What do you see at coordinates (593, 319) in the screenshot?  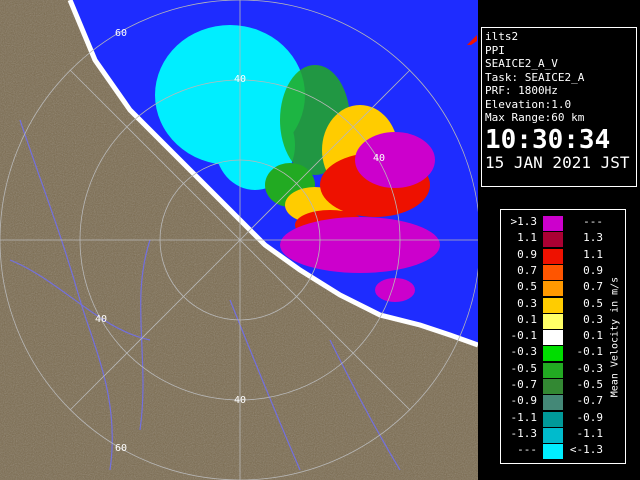 I see `legend-upper-bound: 0.3` at bounding box center [593, 319].